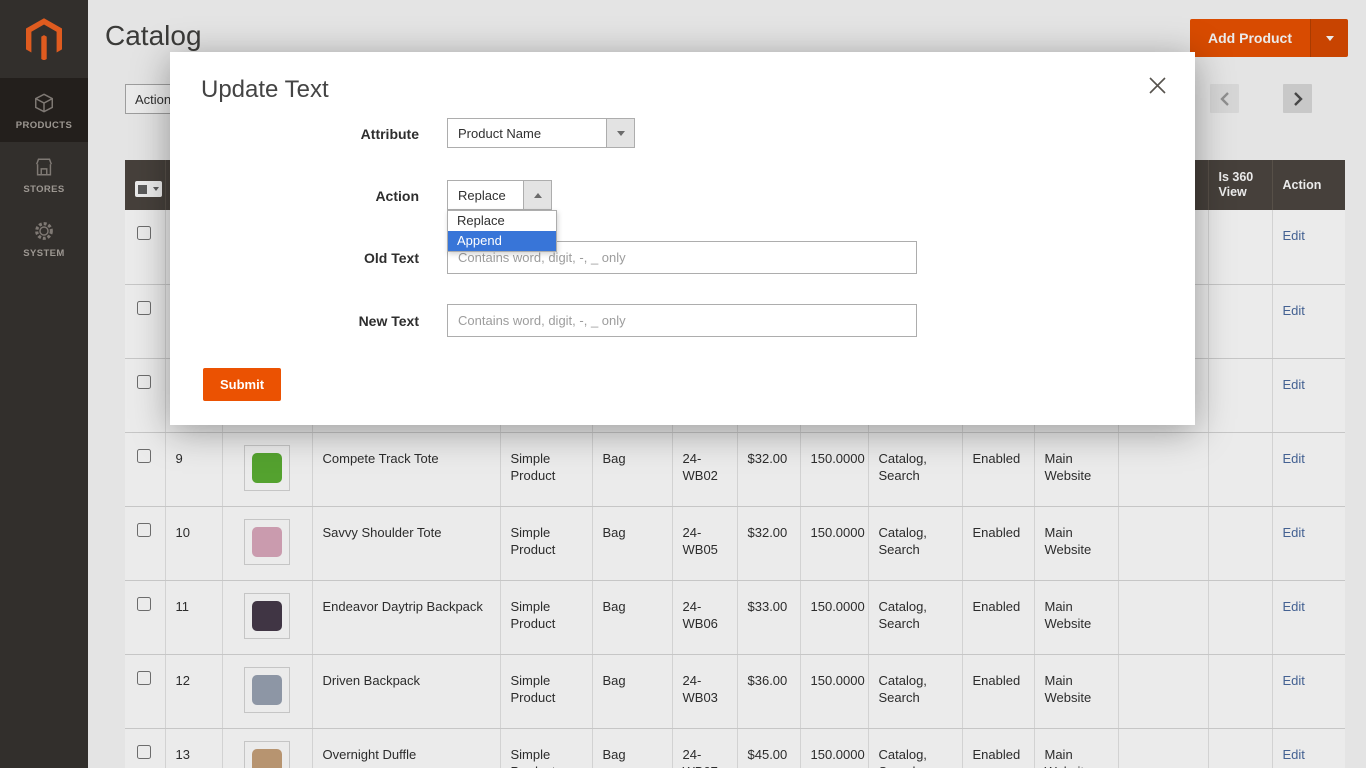 This screenshot has height=768, width=1366. What do you see at coordinates (265, 89) in the screenshot?
I see `modal-title: Update Text` at bounding box center [265, 89].